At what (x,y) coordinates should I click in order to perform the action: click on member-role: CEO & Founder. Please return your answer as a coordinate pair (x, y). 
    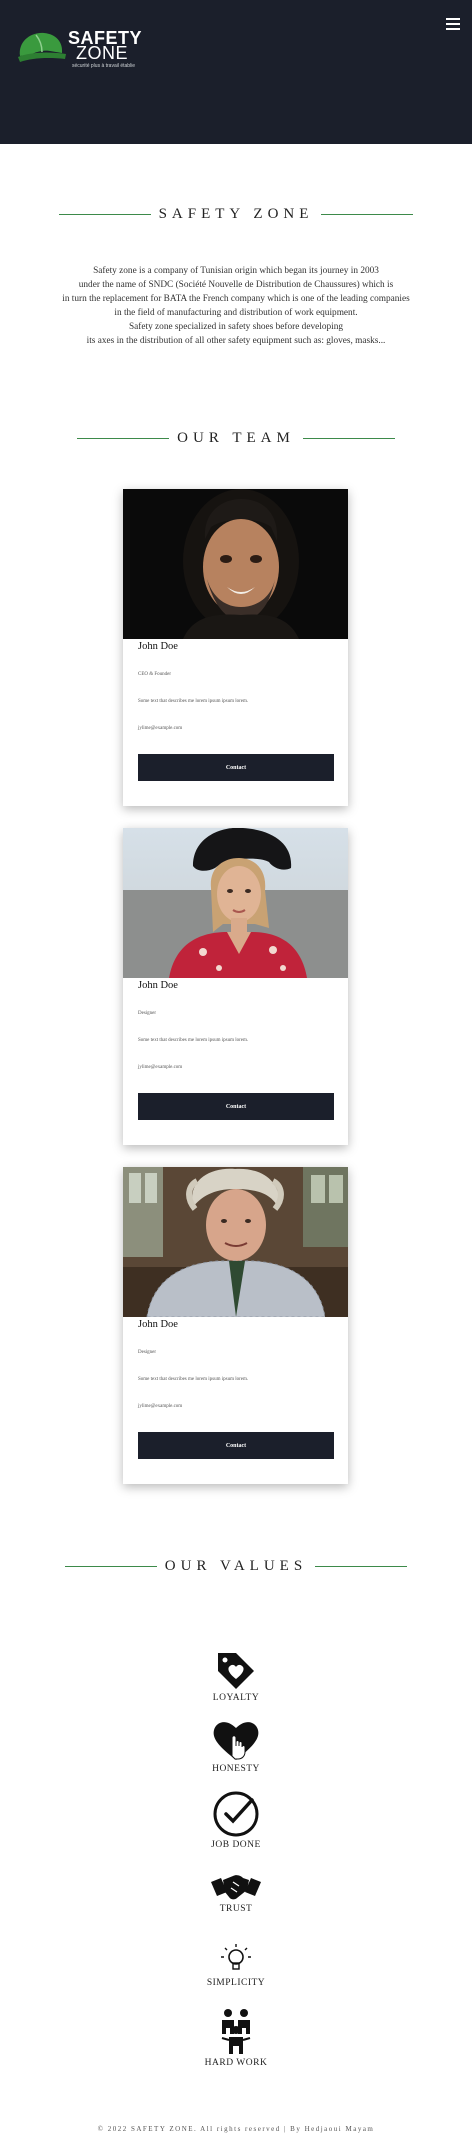
    Looking at the image, I should click on (155, 674).